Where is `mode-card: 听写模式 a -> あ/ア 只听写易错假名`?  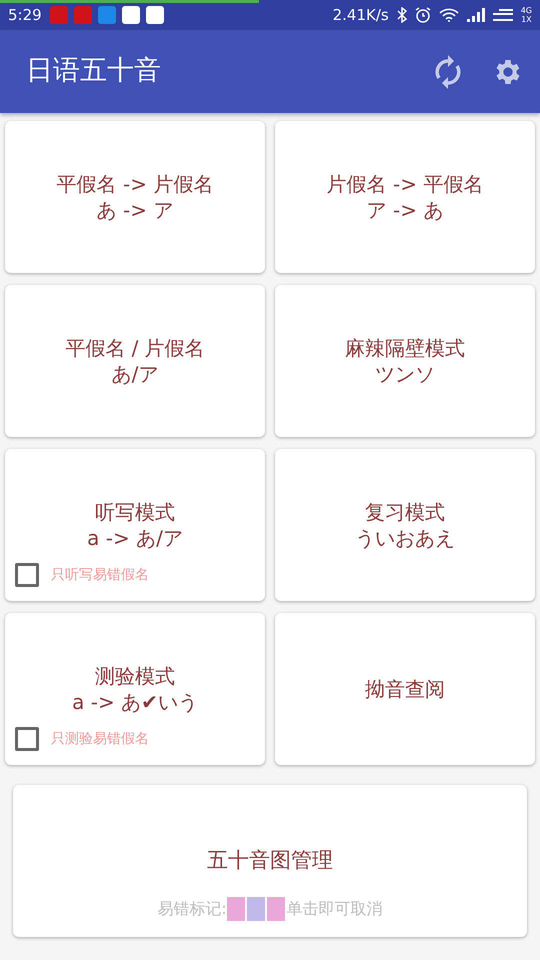 mode-card: 听写模式 a -> あ/ア 只听写易错假名 is located at coordinates (135, 525).